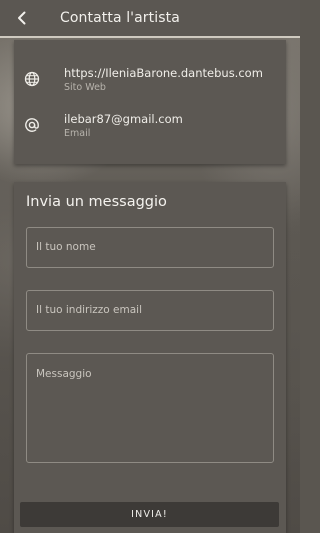  Describe the element at coordinates (32, 125) in the screenshot. I see `at-icon` at that location.